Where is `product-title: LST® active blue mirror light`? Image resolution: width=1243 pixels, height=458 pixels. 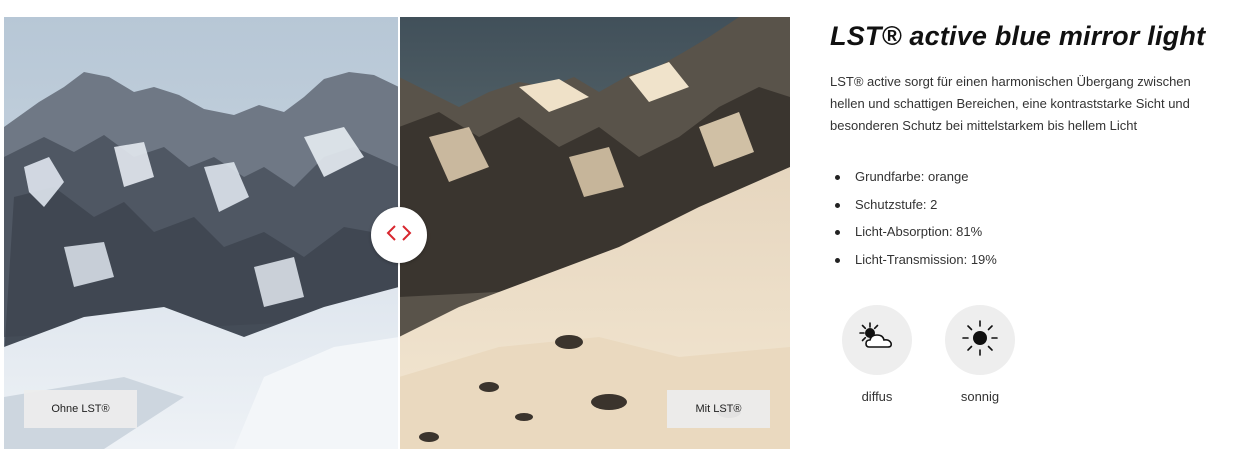
product-title: LST® active blue mirror light is located at coordinates (1018, 36).